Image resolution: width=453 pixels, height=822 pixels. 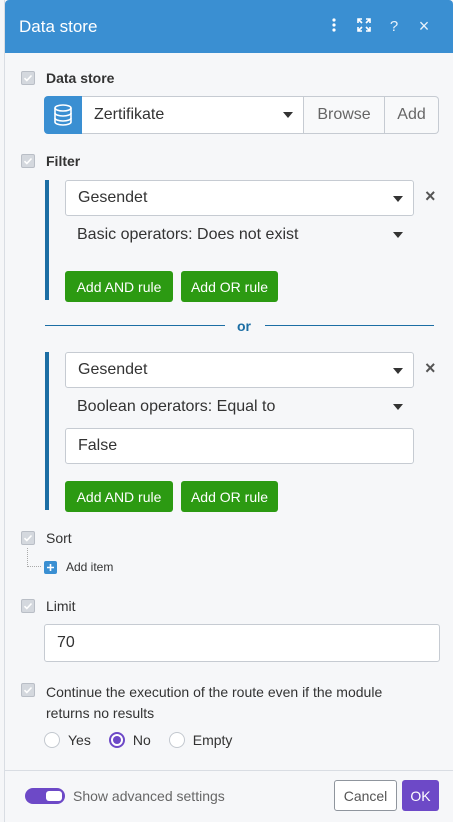 What do you see at coordinates (344, 115) in the screenshot?
I see `browse-button: Browse` at bounding box center [344, 115].